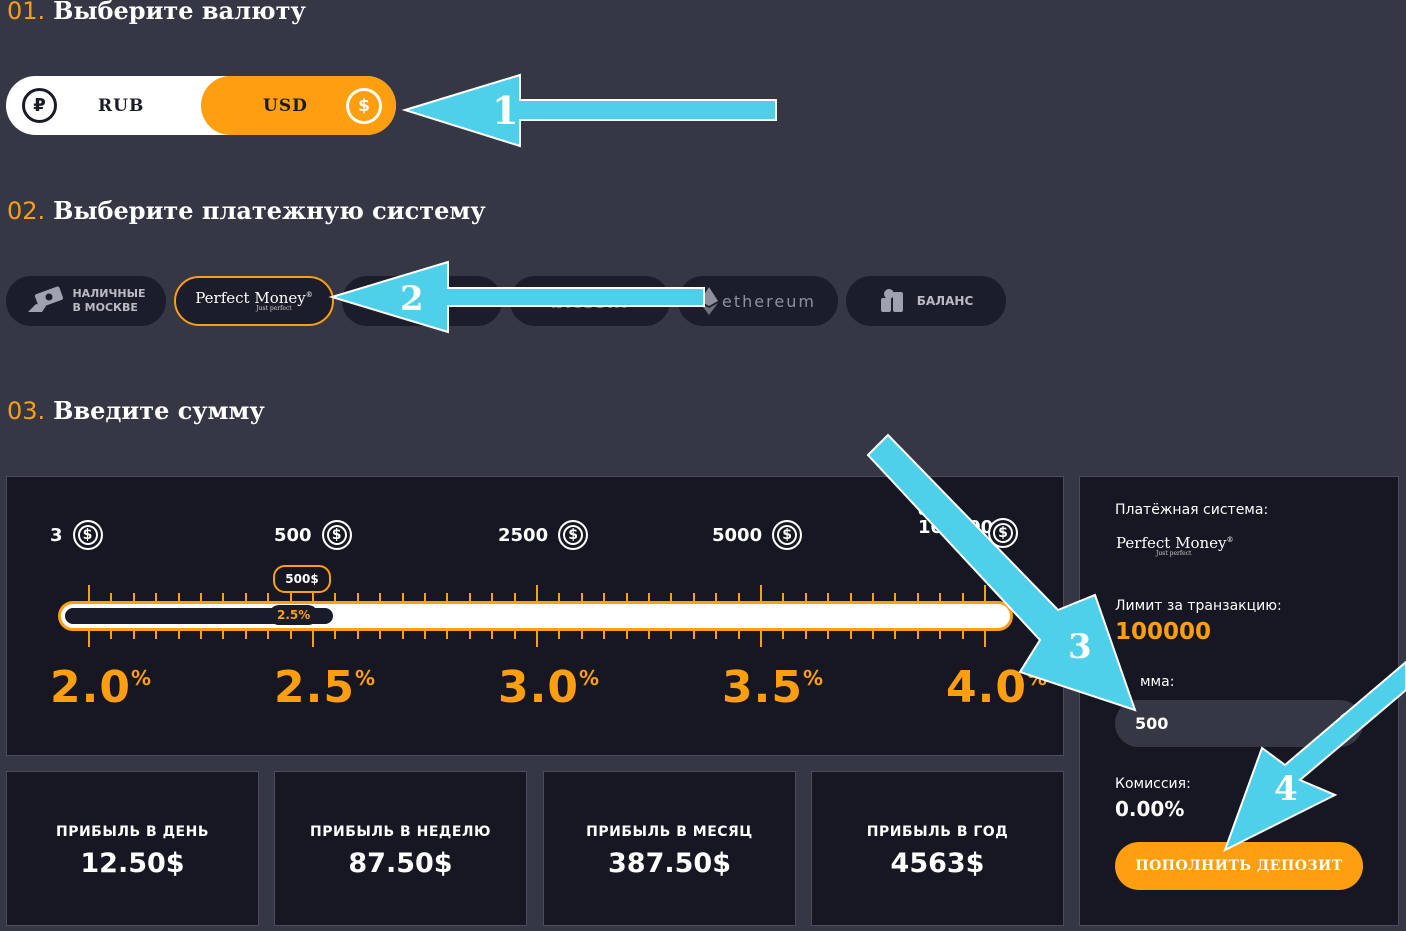 This screenshot has width=1406, height=931. I want to click on rate-label-2: 2.5%, so click(325, 687).